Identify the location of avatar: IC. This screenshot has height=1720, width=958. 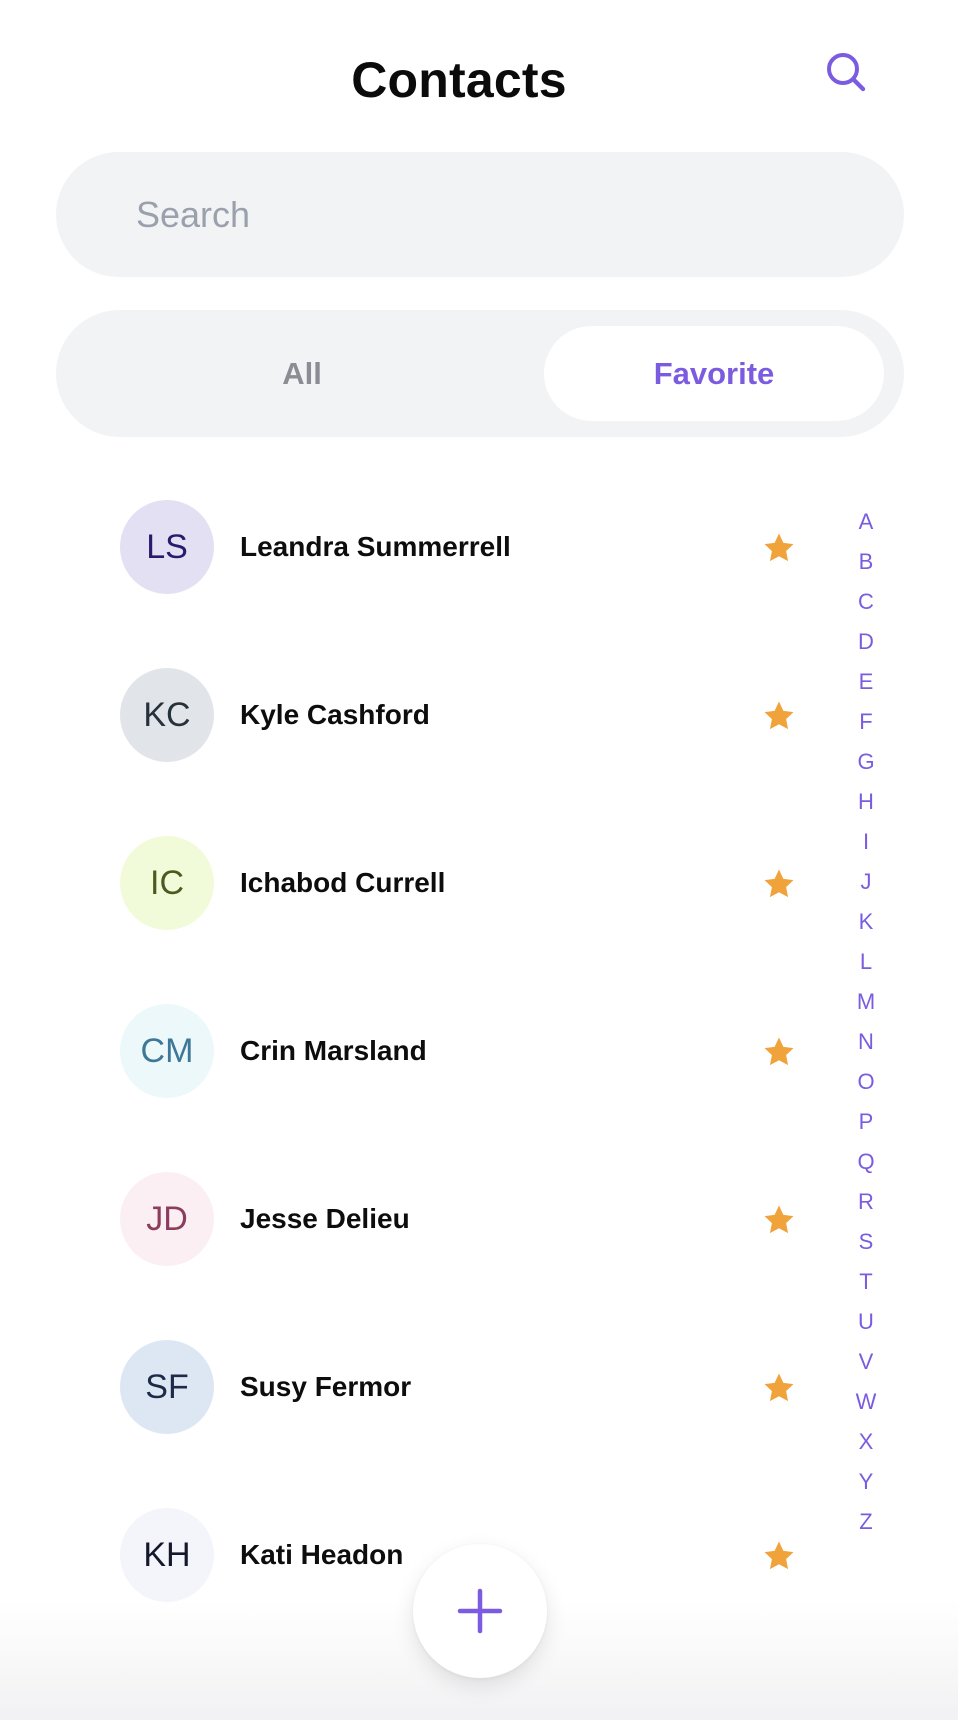
(167, 883).